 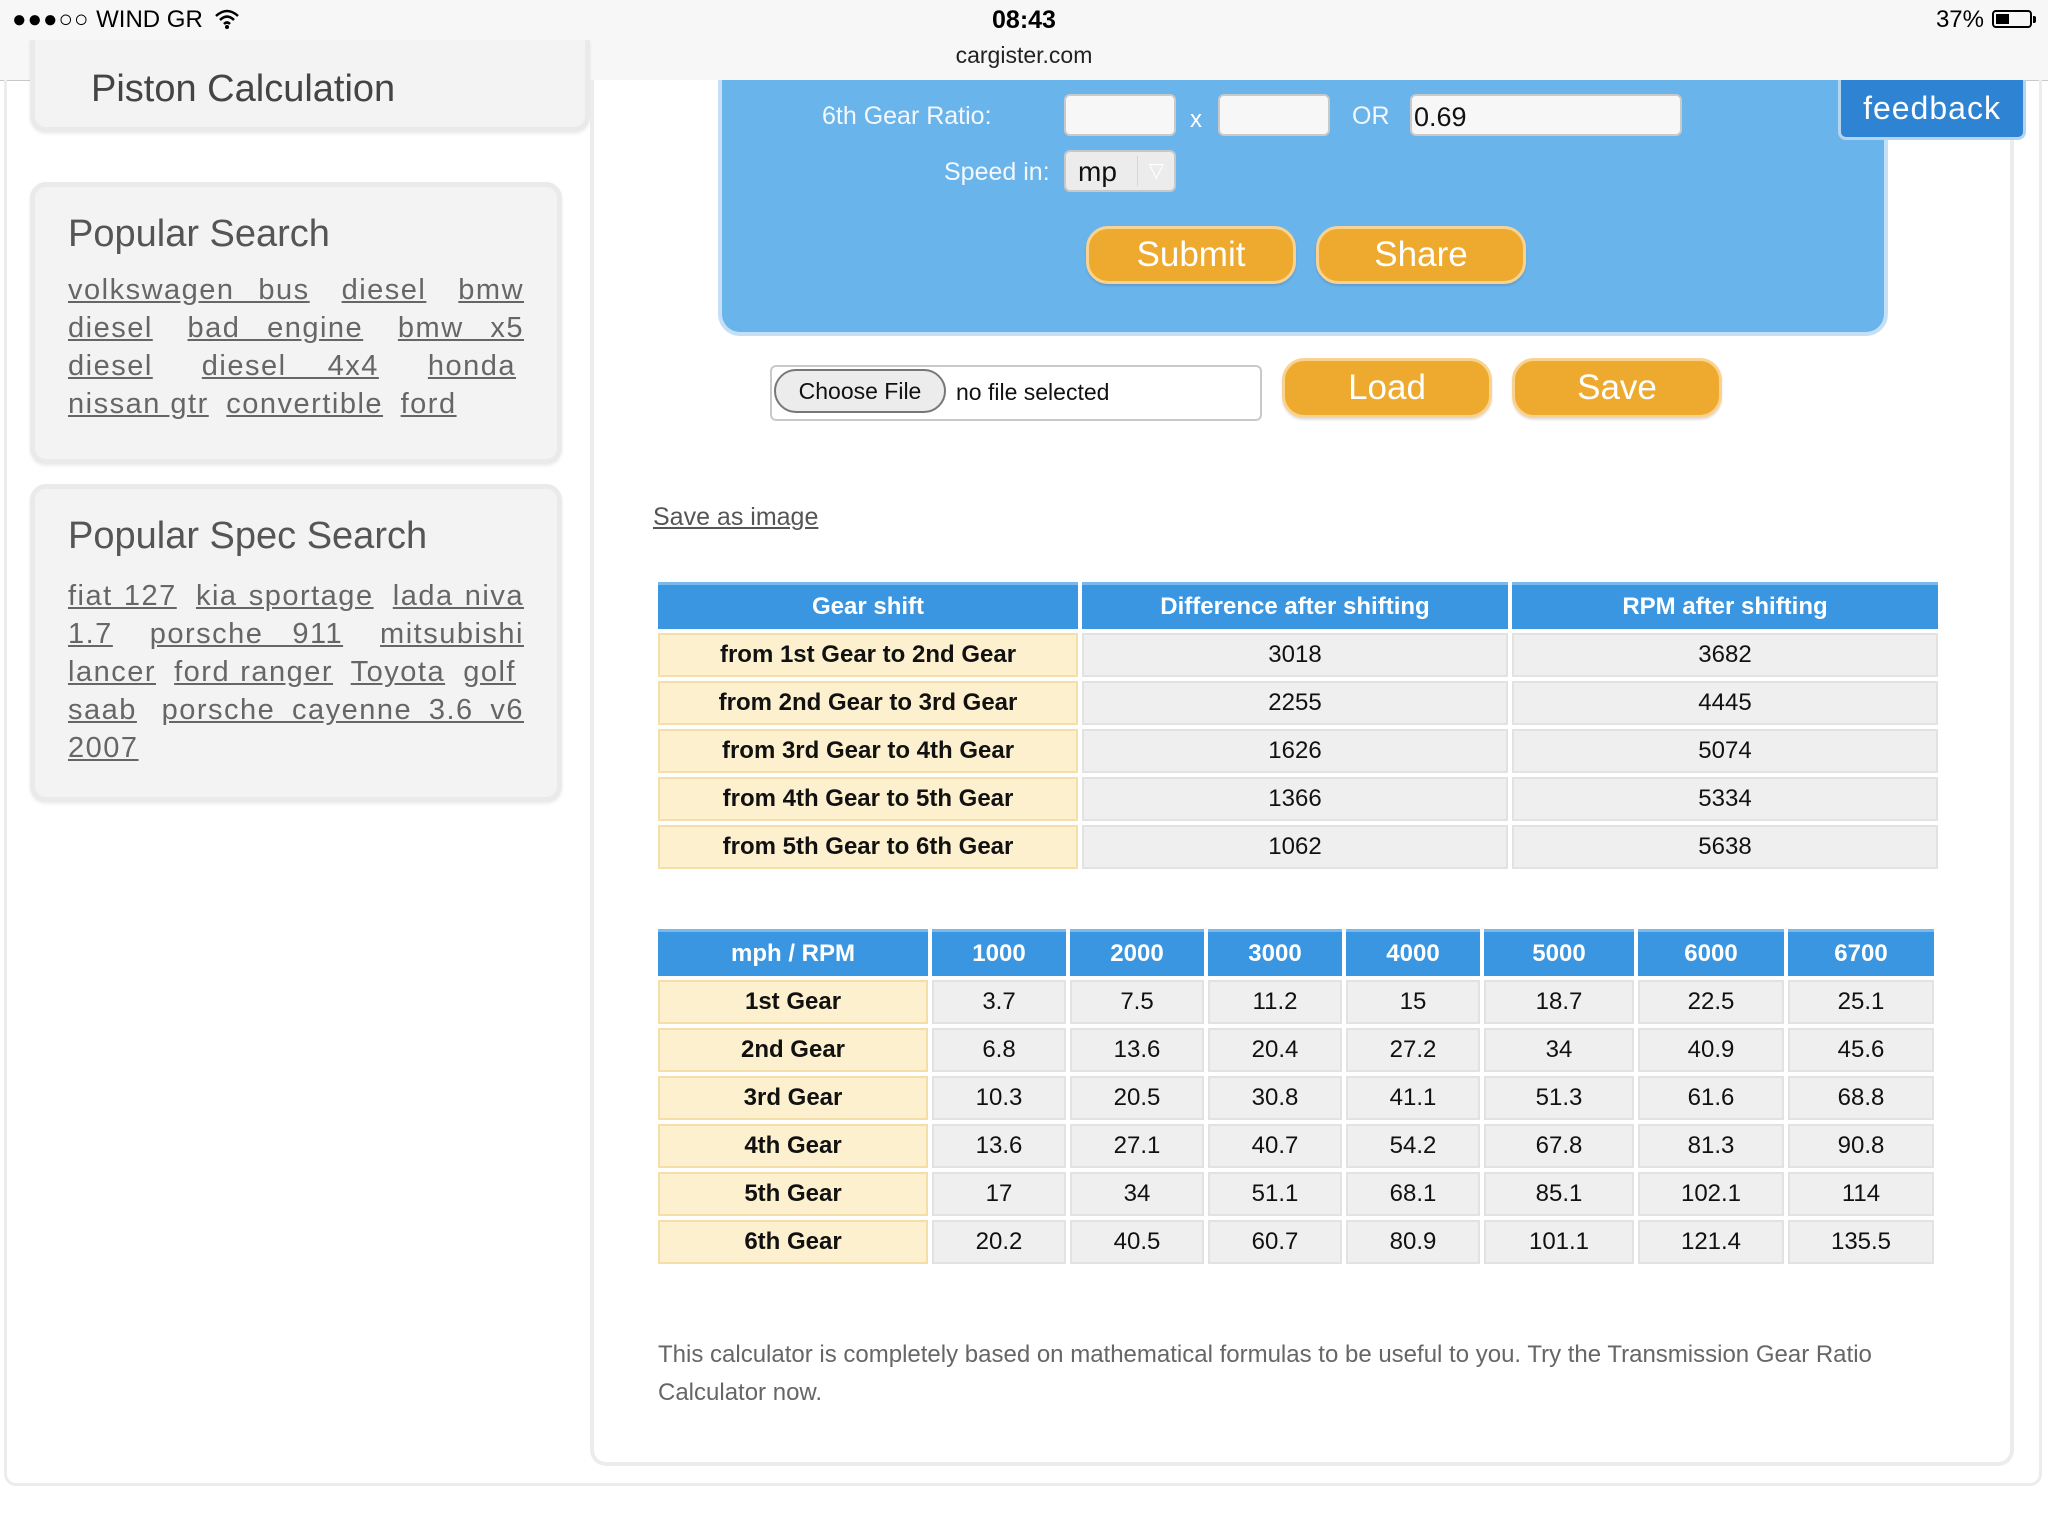 What do you see at coordinates (793, 1242) in the screenshot?
I see `row-header: 6th Gear` at bounding box center [793, 1242].